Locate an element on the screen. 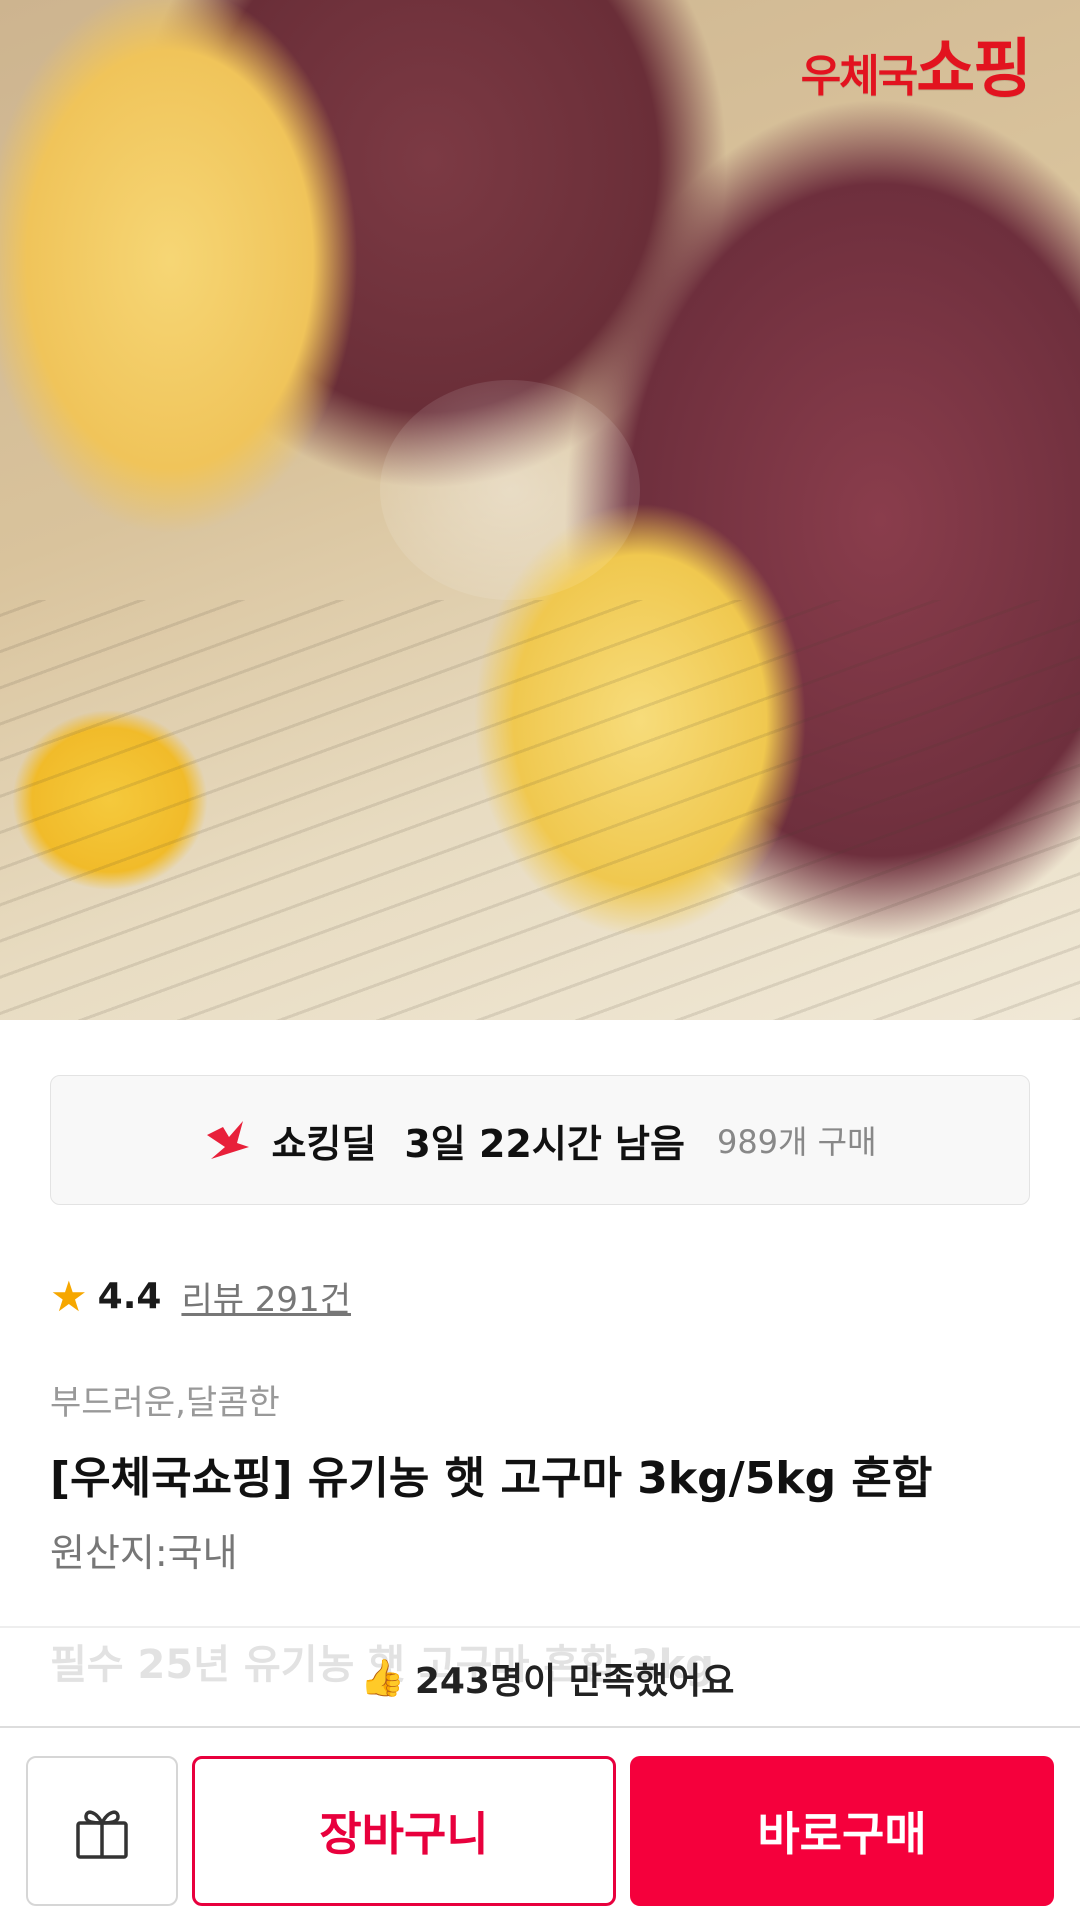 This screenshot has height=1922, width=1080. deal-label: 쇼킹딜 is located at coordinates (324, 1143).